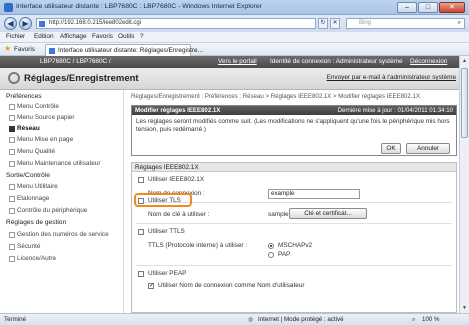 The width and height of the screenshot is (469, 325). Describe the element at coordinates (81, 78) in the screenshot. I see `page-title: Réglages/Enregistrement` at that location.